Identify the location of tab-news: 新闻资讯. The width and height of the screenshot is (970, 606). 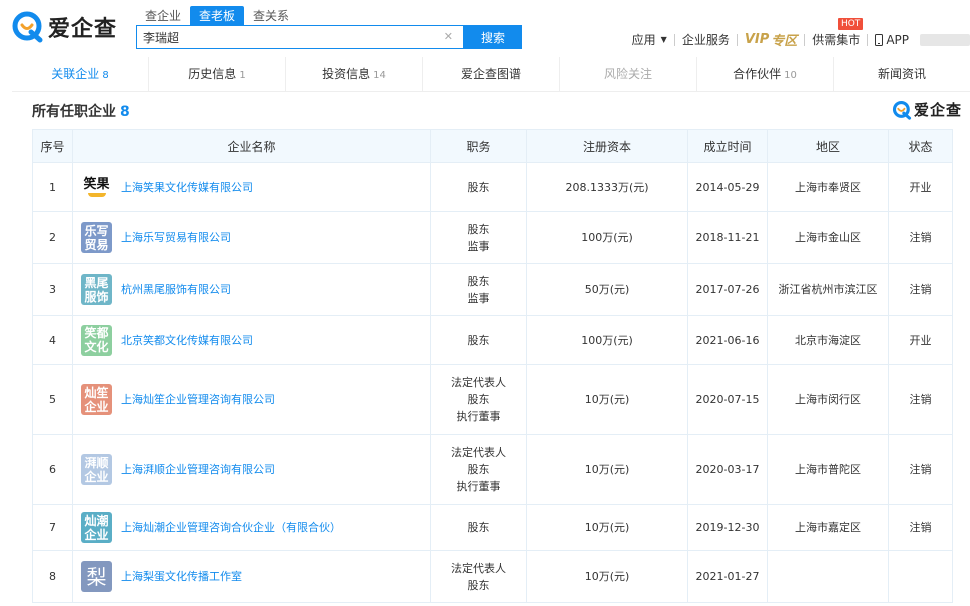
(902, 74).